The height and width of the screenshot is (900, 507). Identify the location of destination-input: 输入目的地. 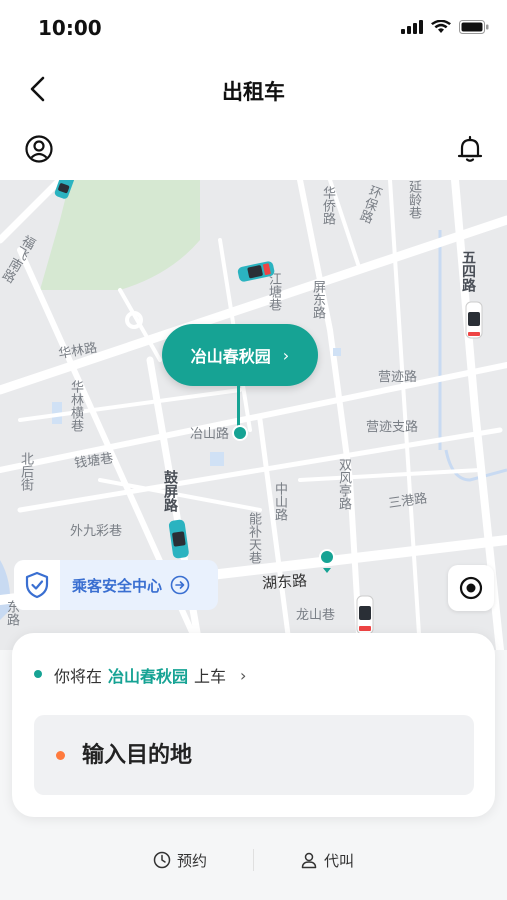
(254, 755).